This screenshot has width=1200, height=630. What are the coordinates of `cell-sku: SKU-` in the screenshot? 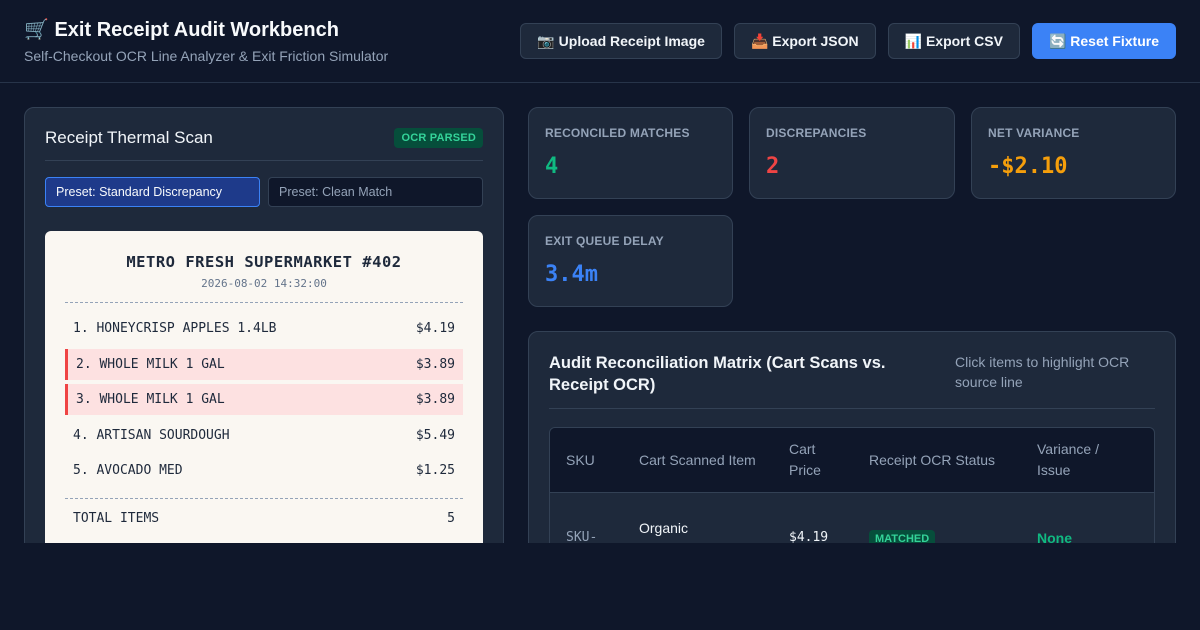 It's located at (582, 536).